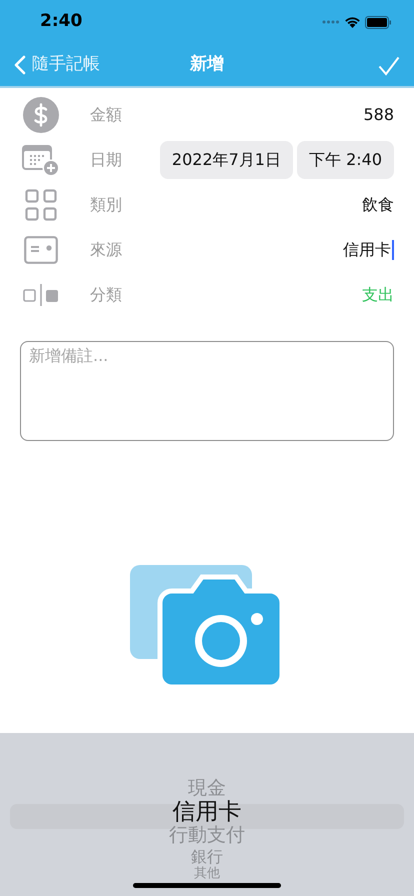 This screenshot has height=896, width=414. Describe the element at coordinates (378, 22) in the screenshot. I see `battery-icon` at that location.